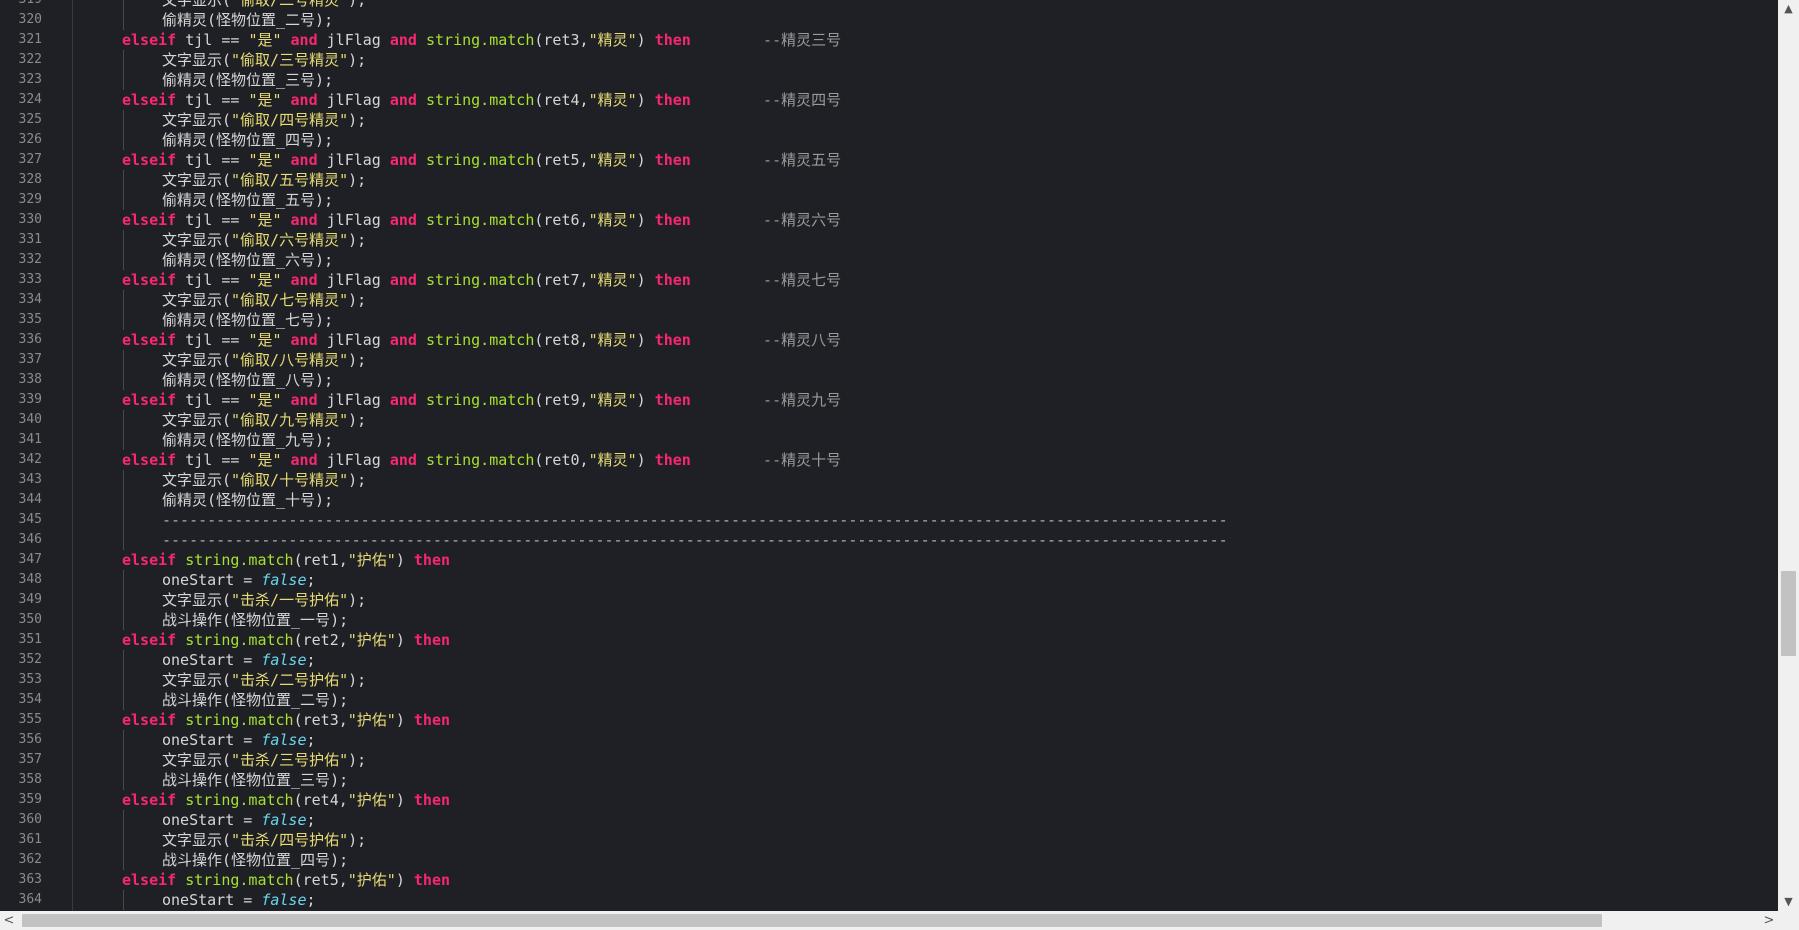 The height and width of the screenshot is (930, 1799). I want to click on code-text: 偷精灵(怪物位置_十号);, so click(247, 500).